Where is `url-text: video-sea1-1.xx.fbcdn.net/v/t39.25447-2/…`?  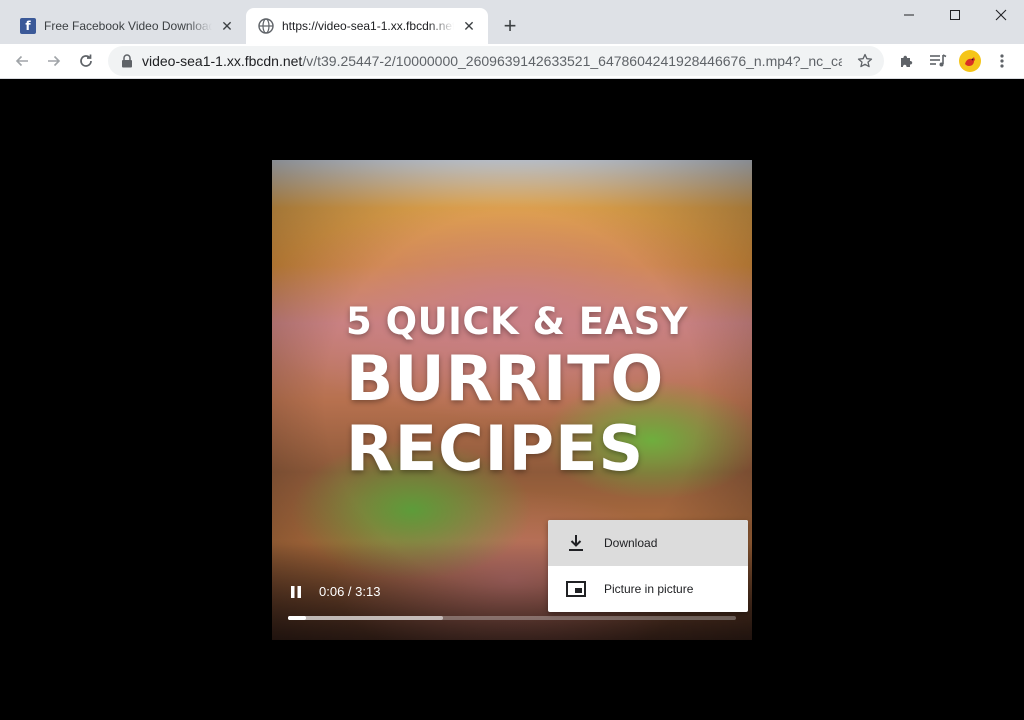 url-text: video-sea1-1.xx.fbcdn.net/v/t39.25447-2/… is located at coordinates (492, 61).